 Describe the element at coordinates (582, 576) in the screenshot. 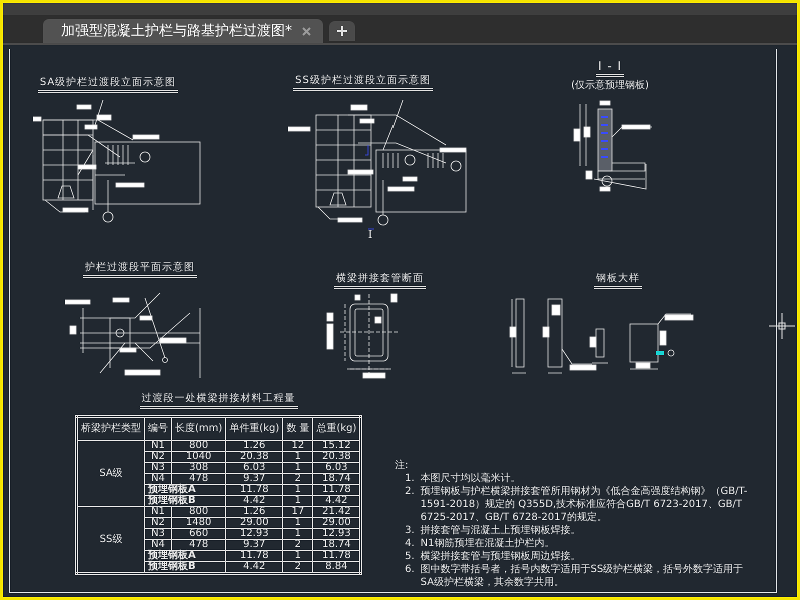

I see `note-text: 图中数字带括号者，括号内数字适用于SS级护栏横梁，括号外数字适用于SA级护栏横梁，其余数字共用。` at that location.